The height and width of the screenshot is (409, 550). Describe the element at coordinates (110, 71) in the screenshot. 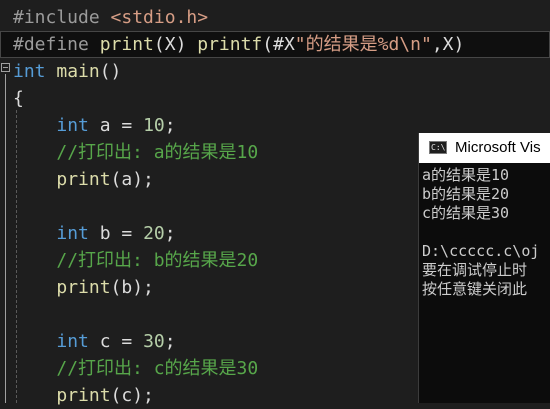

I see `code-token: ()` at that location.